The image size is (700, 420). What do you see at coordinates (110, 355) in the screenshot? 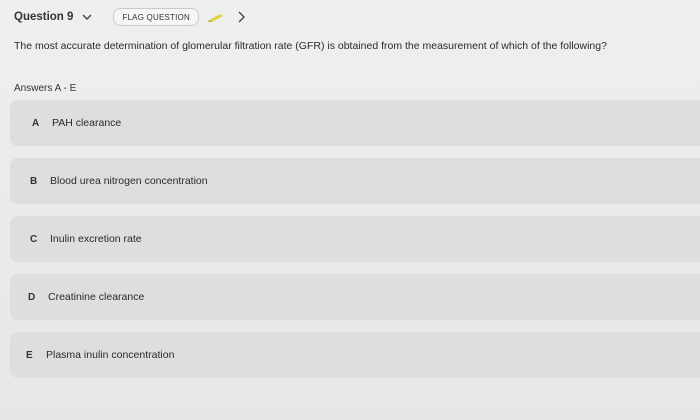
I see `option-text: Plasma inulin concentration` at bounding box center [110, 355].